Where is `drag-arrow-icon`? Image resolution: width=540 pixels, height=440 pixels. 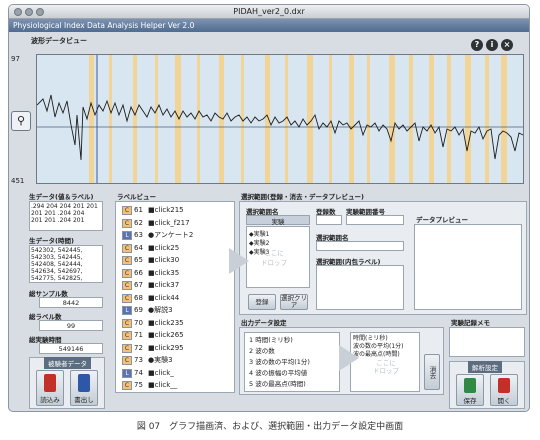
drag-arrow-icon is located at coordinates (239, 261).